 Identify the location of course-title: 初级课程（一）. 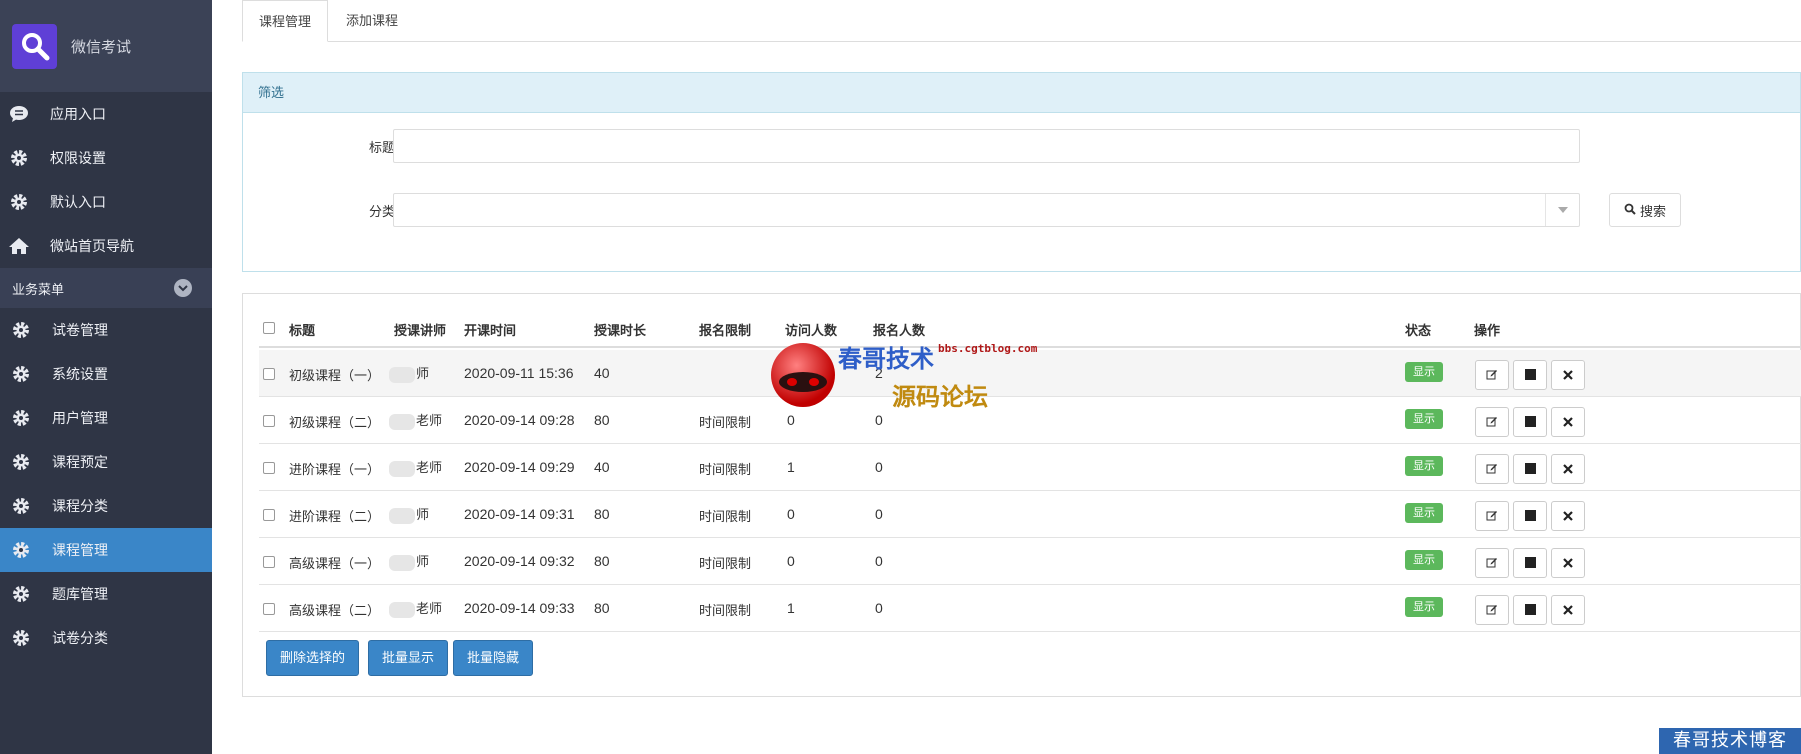
(335, 375).